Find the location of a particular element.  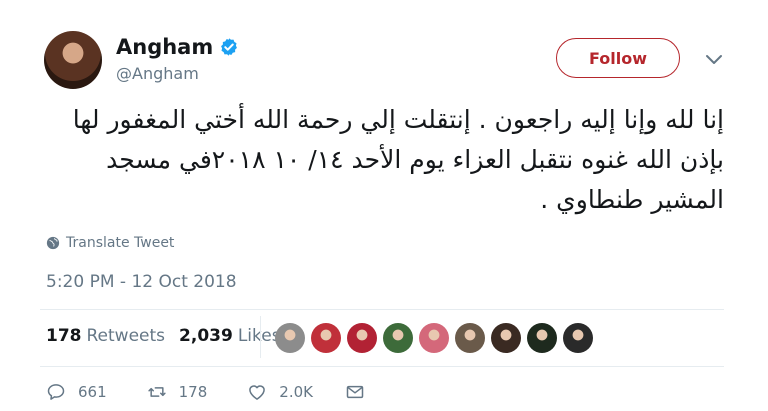

retweets-count: 178 is located at coordinates (64, 336).